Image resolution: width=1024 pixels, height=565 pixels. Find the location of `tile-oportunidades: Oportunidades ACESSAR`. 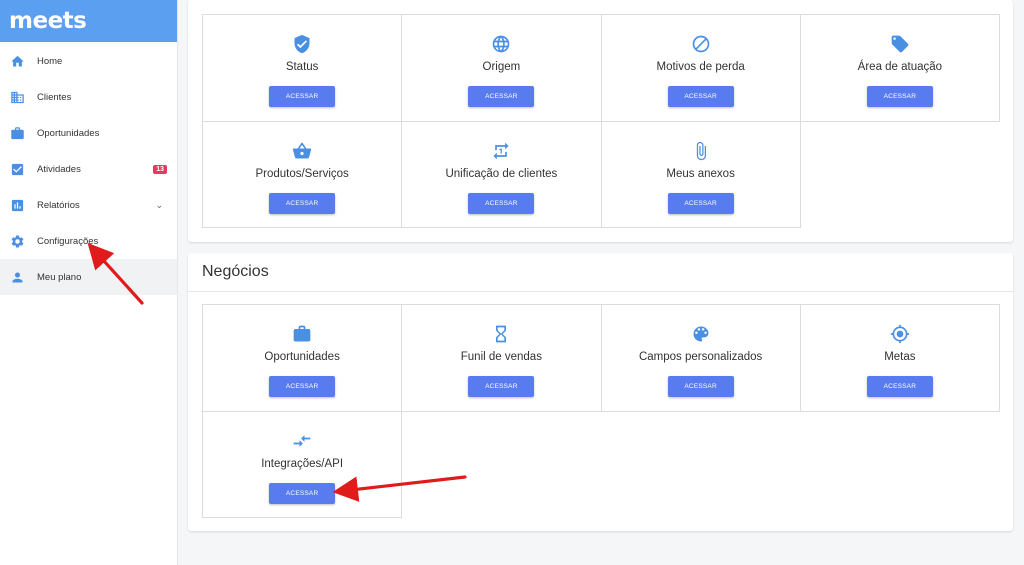

tile-oportunidades: Oportunidades ACESSAR is located at coordinates (302, 358).